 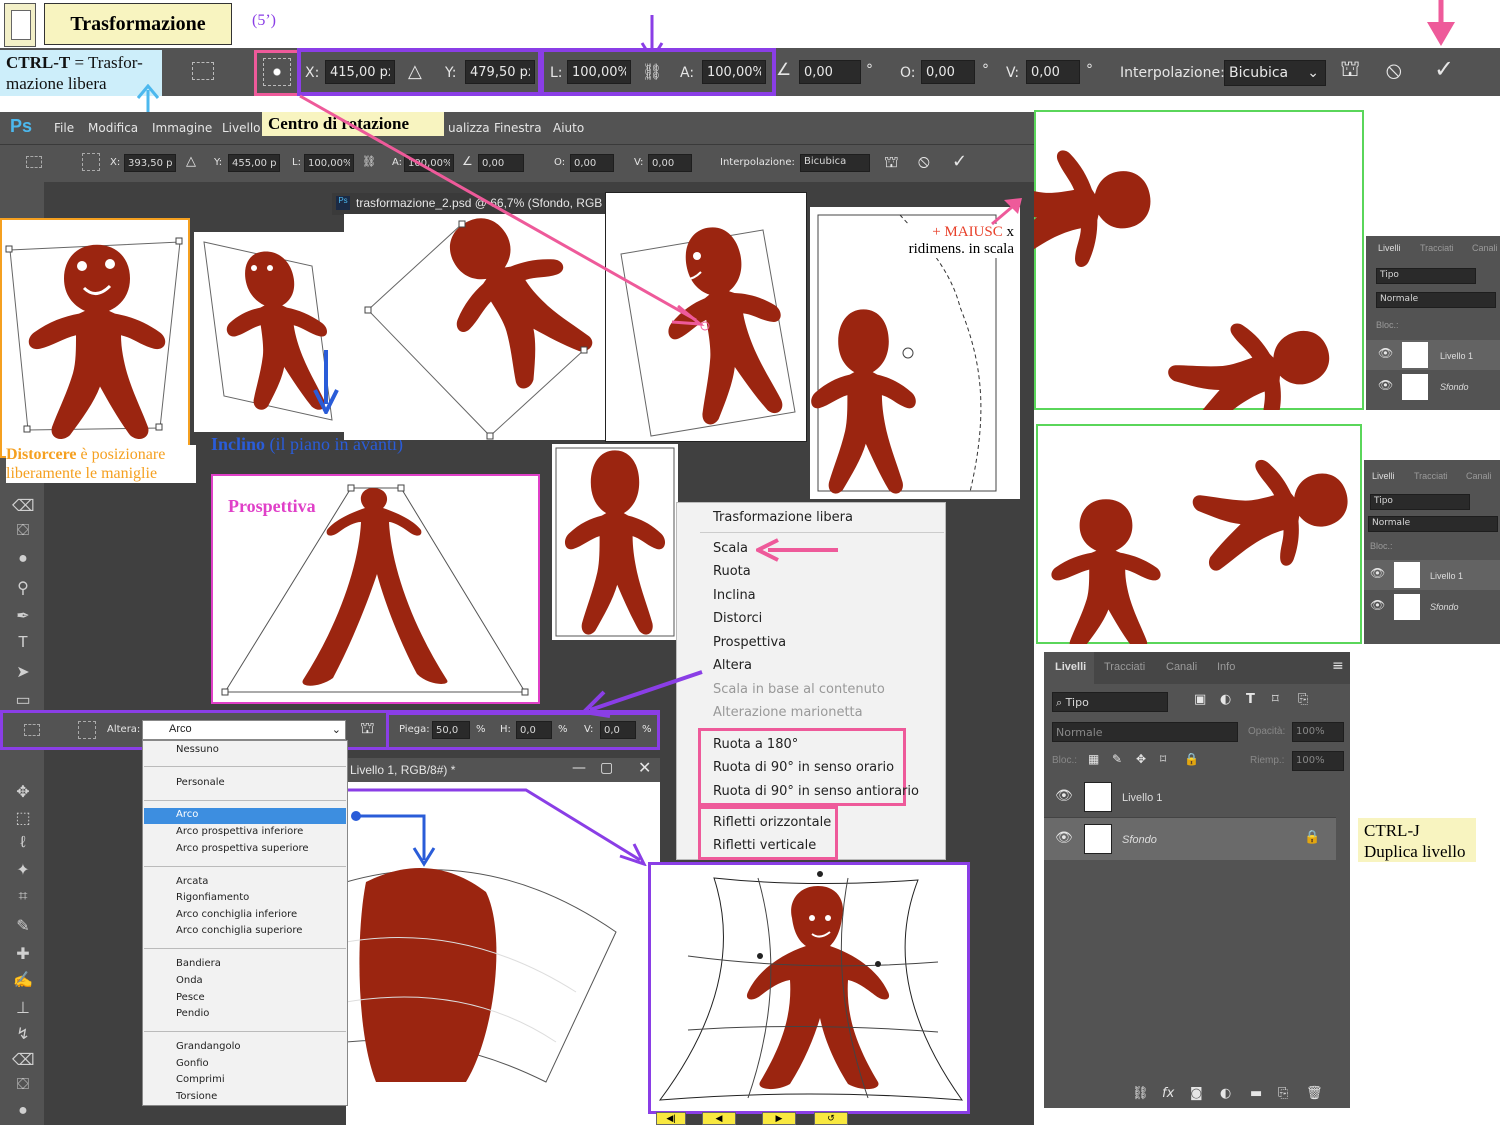 What do you see at coordinates (891, 162) in the screenshot?
I see `small-warp-icon: ⛫` at bounding box center [891, 162].